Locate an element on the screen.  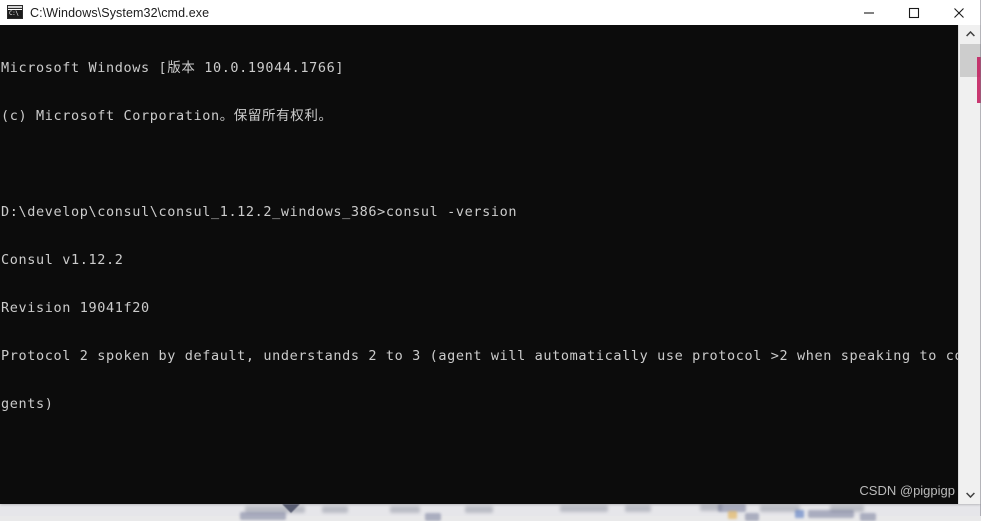
title-bar: C:\ C:\Windows\System32\cmd.exe is located at coordinates (490, 12).